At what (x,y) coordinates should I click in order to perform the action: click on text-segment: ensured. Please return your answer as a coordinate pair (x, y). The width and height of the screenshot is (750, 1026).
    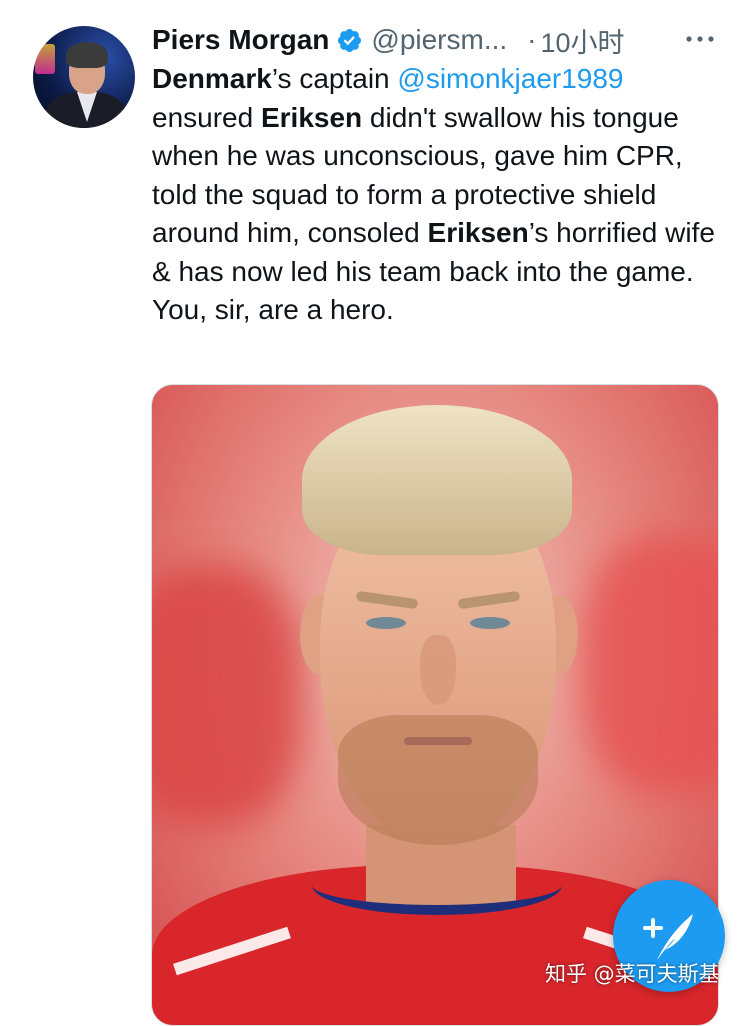
    Looking at the image, I should click on (206, 117).